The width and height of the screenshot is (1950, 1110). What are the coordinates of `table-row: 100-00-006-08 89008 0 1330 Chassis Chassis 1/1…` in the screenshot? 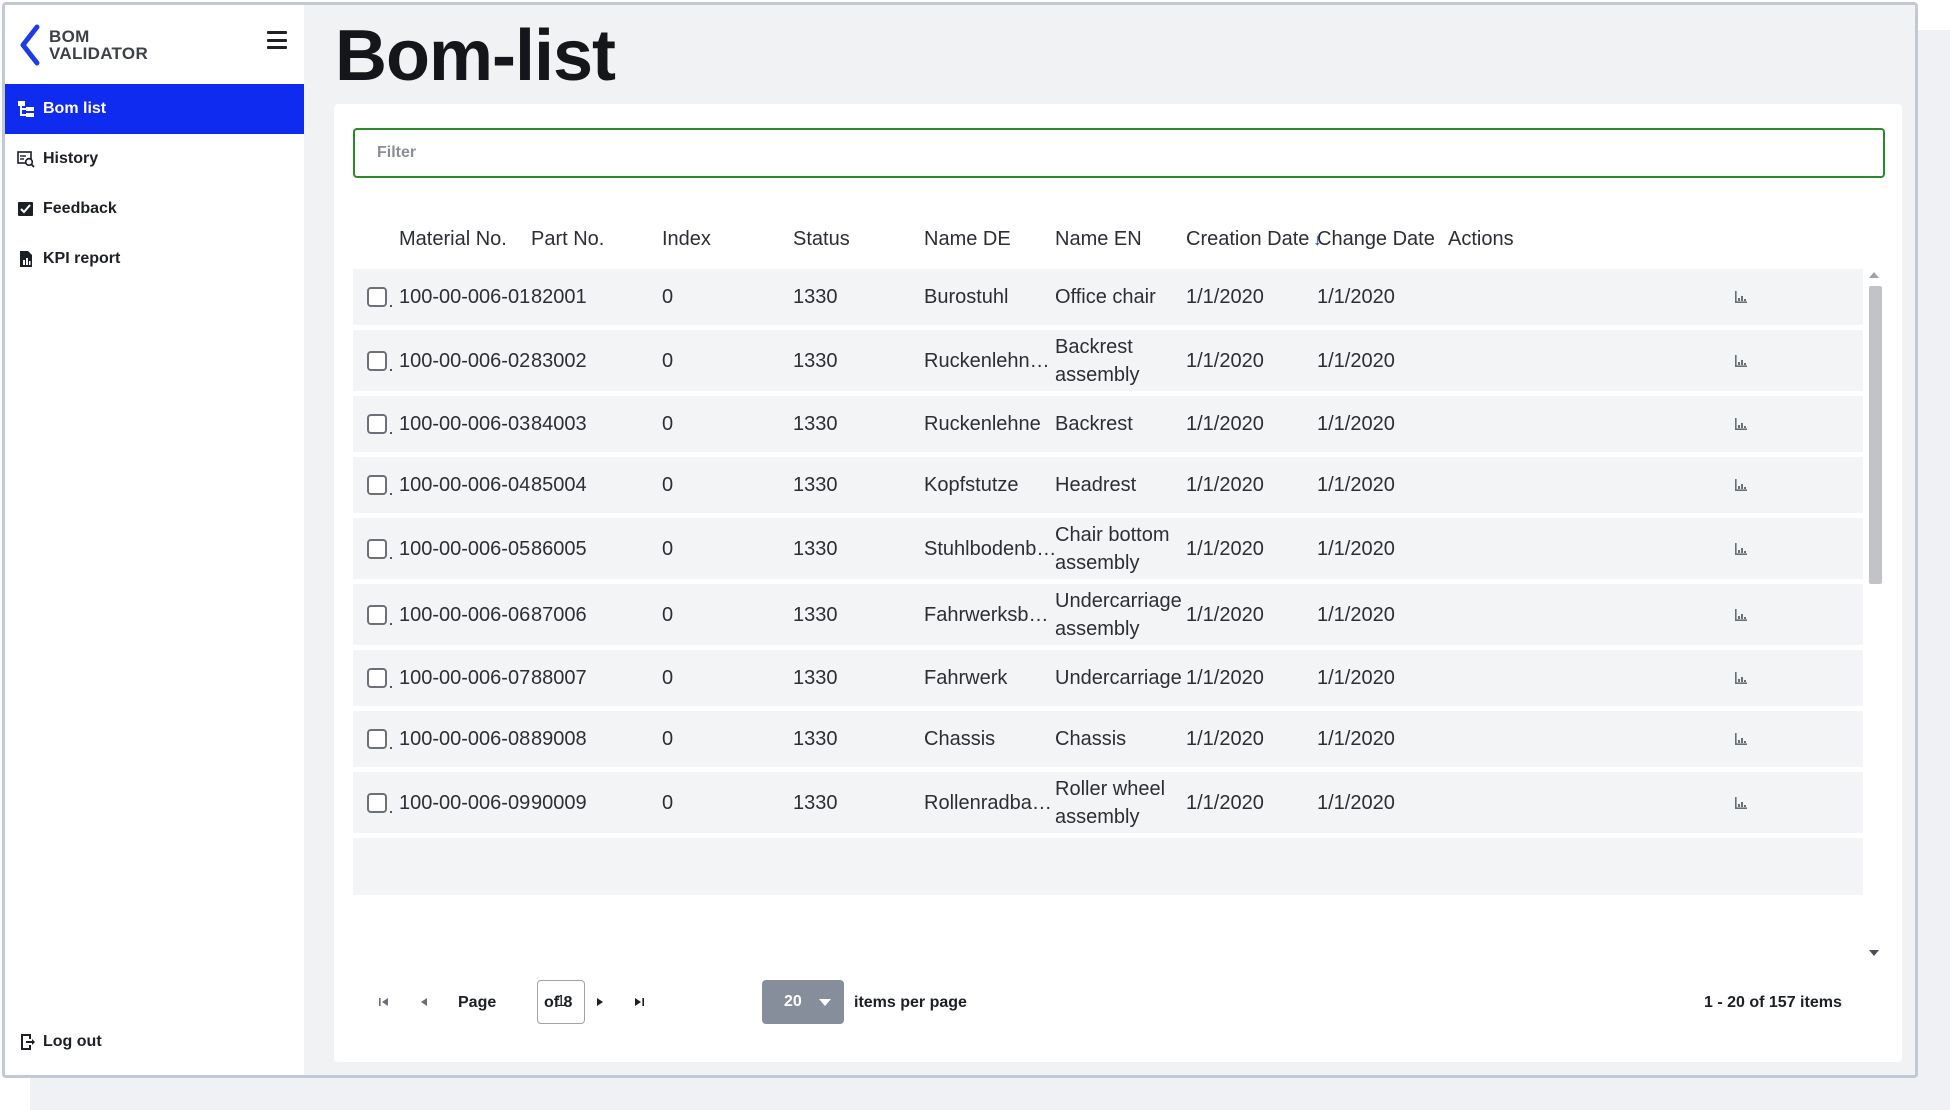 It's located at (1108, 740).